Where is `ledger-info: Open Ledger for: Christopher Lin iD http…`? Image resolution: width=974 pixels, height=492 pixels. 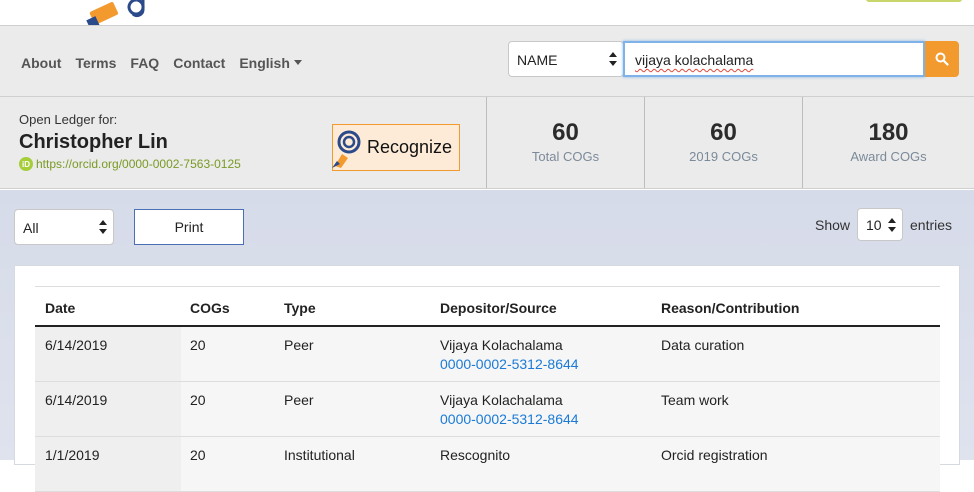 ledger-info: Open Ledger for: Christopher Lin iD http… is located at coordinates (243, 142).